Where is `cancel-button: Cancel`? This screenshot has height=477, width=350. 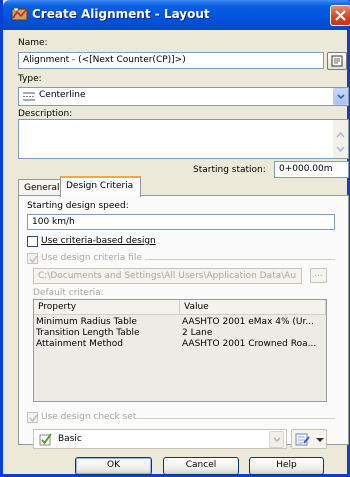 cancel-button: Cancel is located at coordinates (201, 466).